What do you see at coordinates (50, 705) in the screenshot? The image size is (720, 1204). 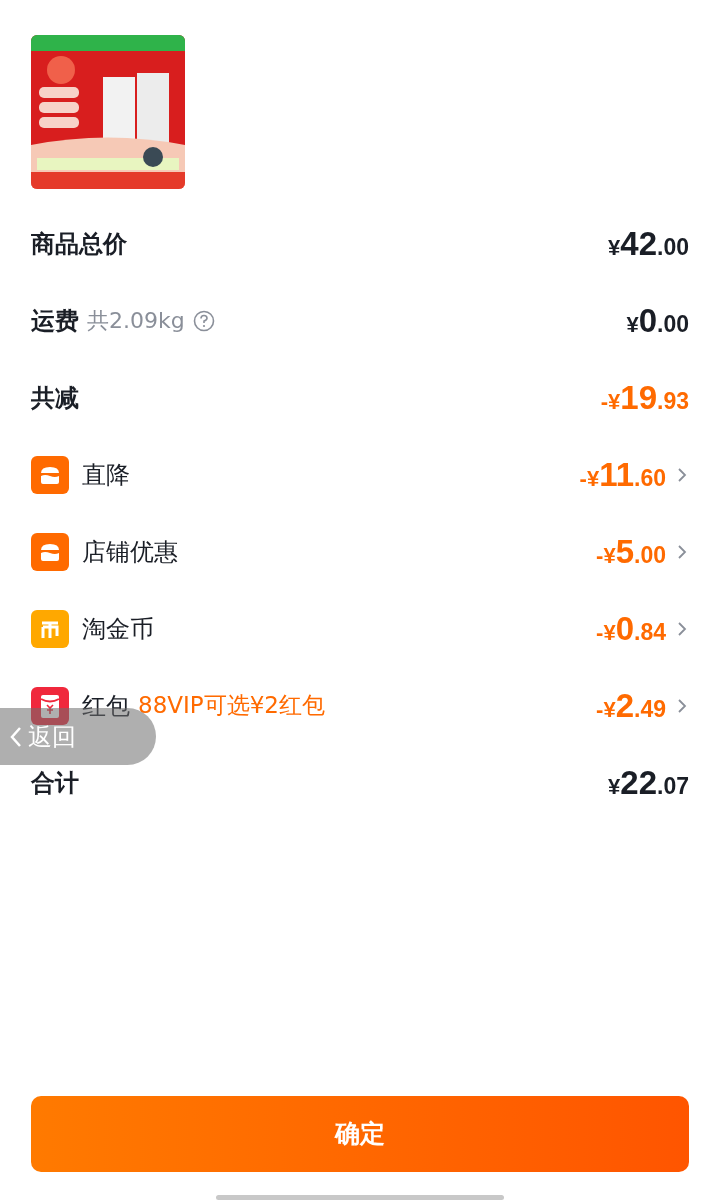 I see `envelope-icon` at bounding box center [50, 705].